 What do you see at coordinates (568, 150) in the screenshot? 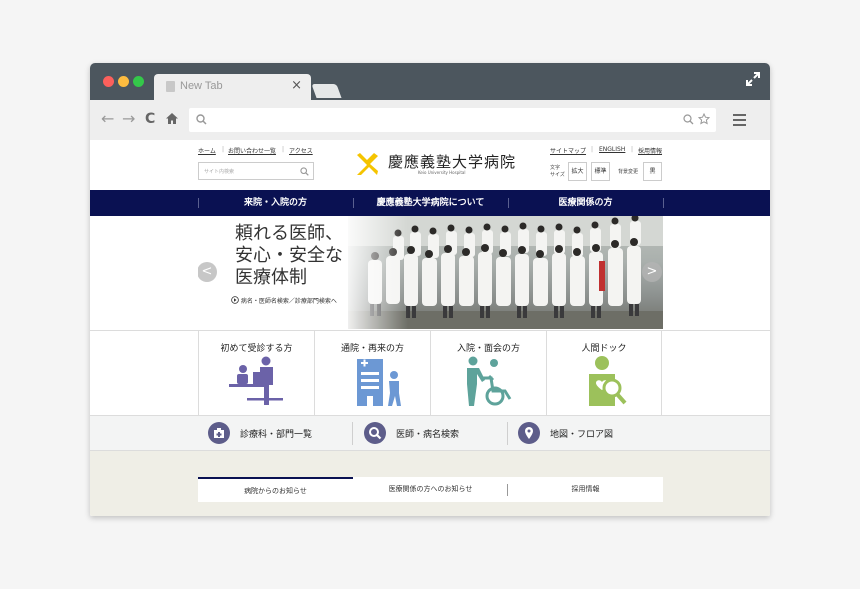
I see `link-sitemap: サイトマップ` at bounding box center [568, 150].